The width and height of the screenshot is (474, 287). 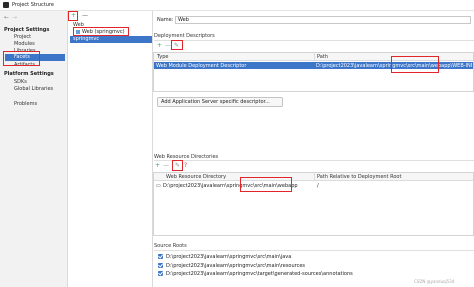 I want to click on nav-item-modules: Modules, so click(x=24, y=44).